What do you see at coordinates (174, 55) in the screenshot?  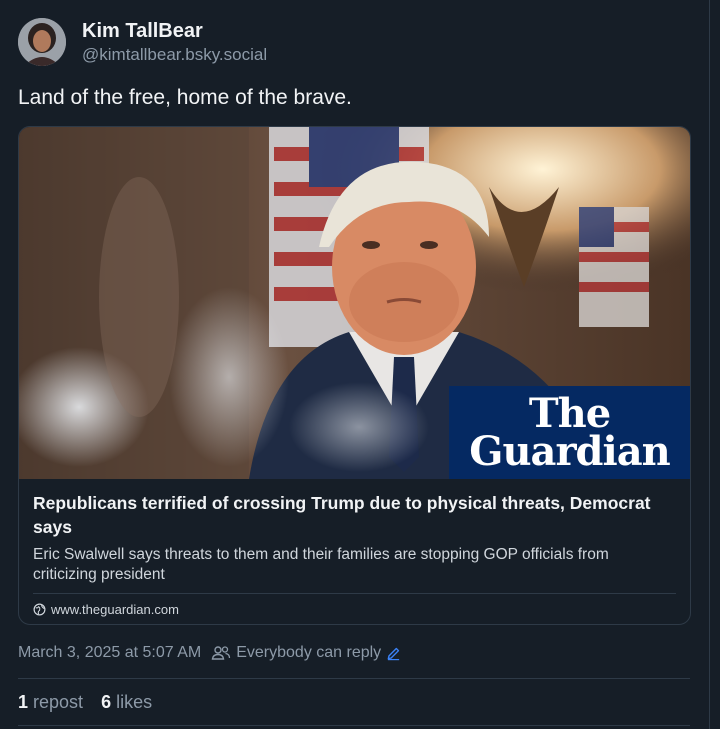 I see `author-handle: @kimtallbear.bsky.social` at bounding box center [174, 55].